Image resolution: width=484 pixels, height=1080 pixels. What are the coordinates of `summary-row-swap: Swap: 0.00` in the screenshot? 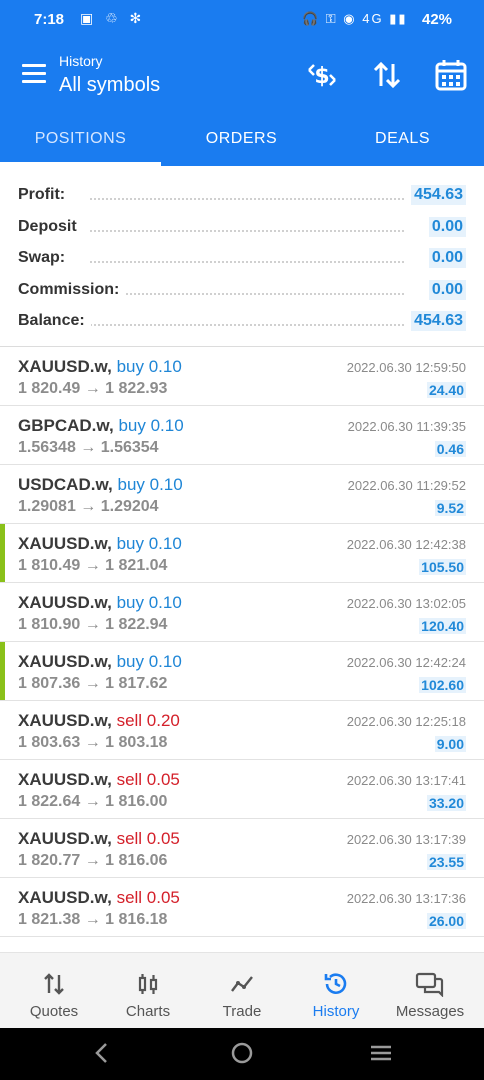 It's located at (242, 257).